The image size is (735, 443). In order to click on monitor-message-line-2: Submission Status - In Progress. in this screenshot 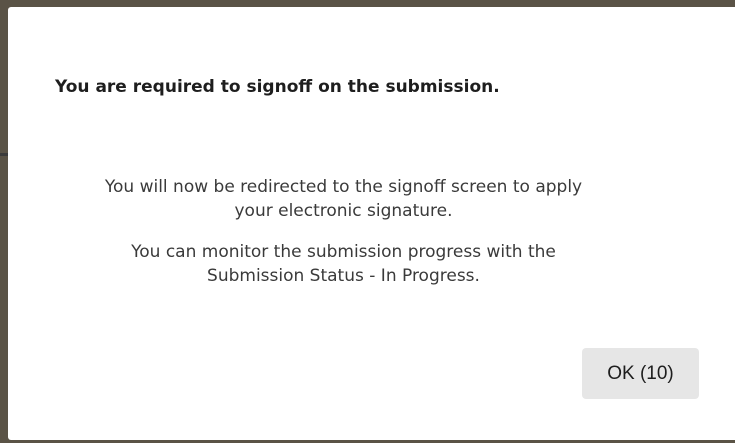, I will do `click(343, 276)`.